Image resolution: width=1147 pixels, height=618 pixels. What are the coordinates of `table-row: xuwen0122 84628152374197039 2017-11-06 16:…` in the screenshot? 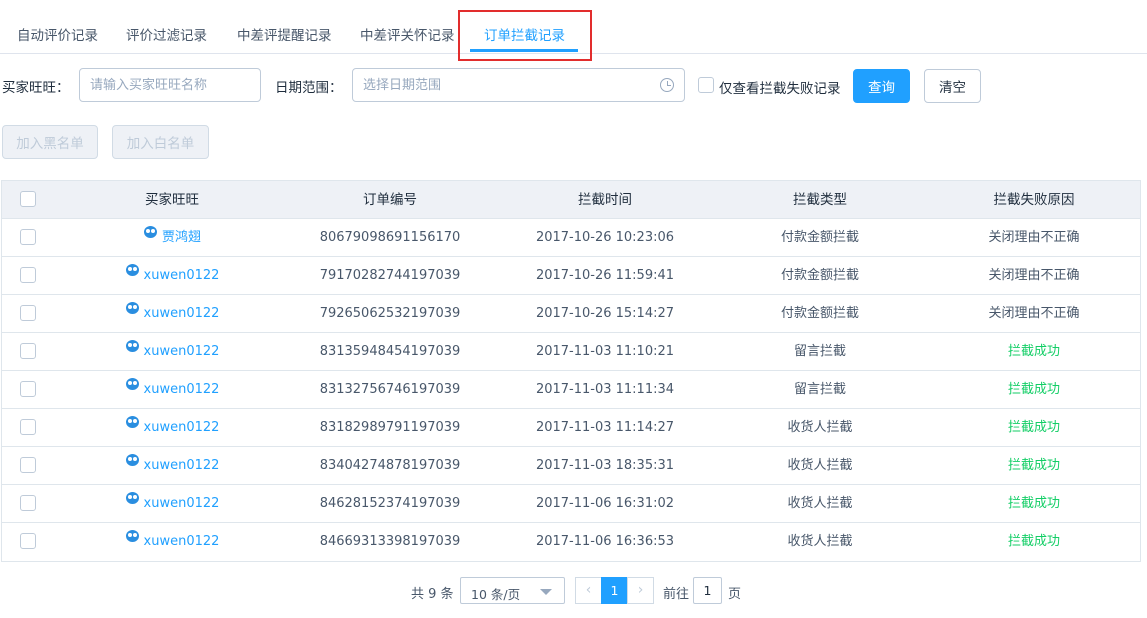 It's located at (571, 504).